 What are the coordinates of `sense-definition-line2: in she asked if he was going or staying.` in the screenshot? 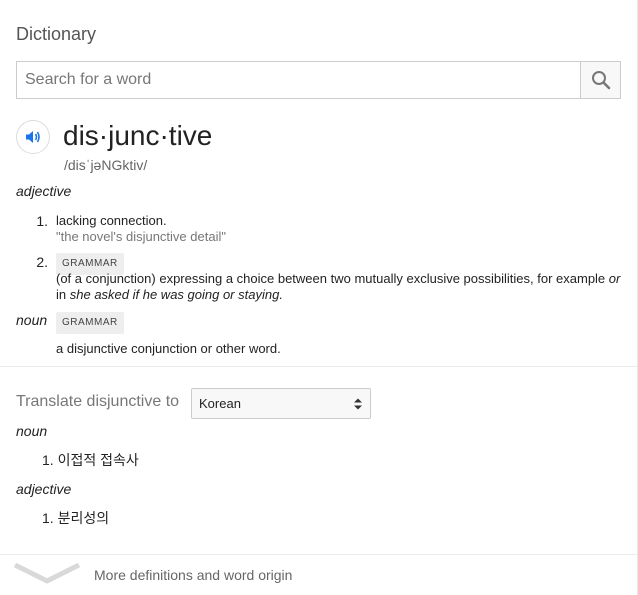 It's located at (169, 295).